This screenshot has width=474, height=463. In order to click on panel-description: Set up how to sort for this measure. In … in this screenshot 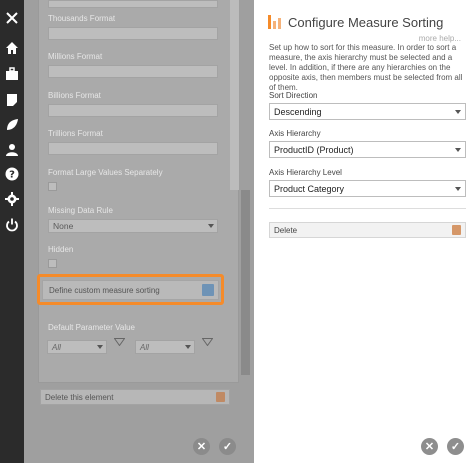, I will do `click(366, 67)`.